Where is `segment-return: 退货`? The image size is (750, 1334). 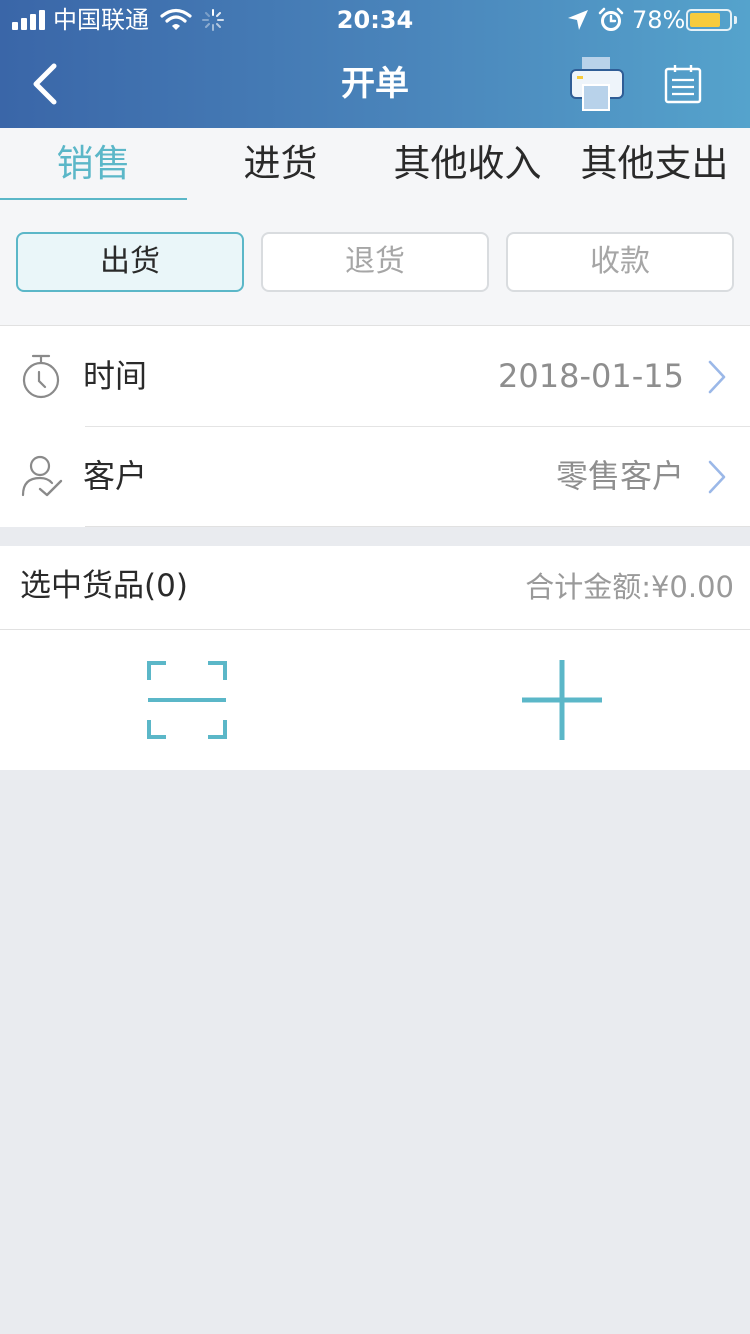 segment-return: 退货 is located at coordinates (375, 262).